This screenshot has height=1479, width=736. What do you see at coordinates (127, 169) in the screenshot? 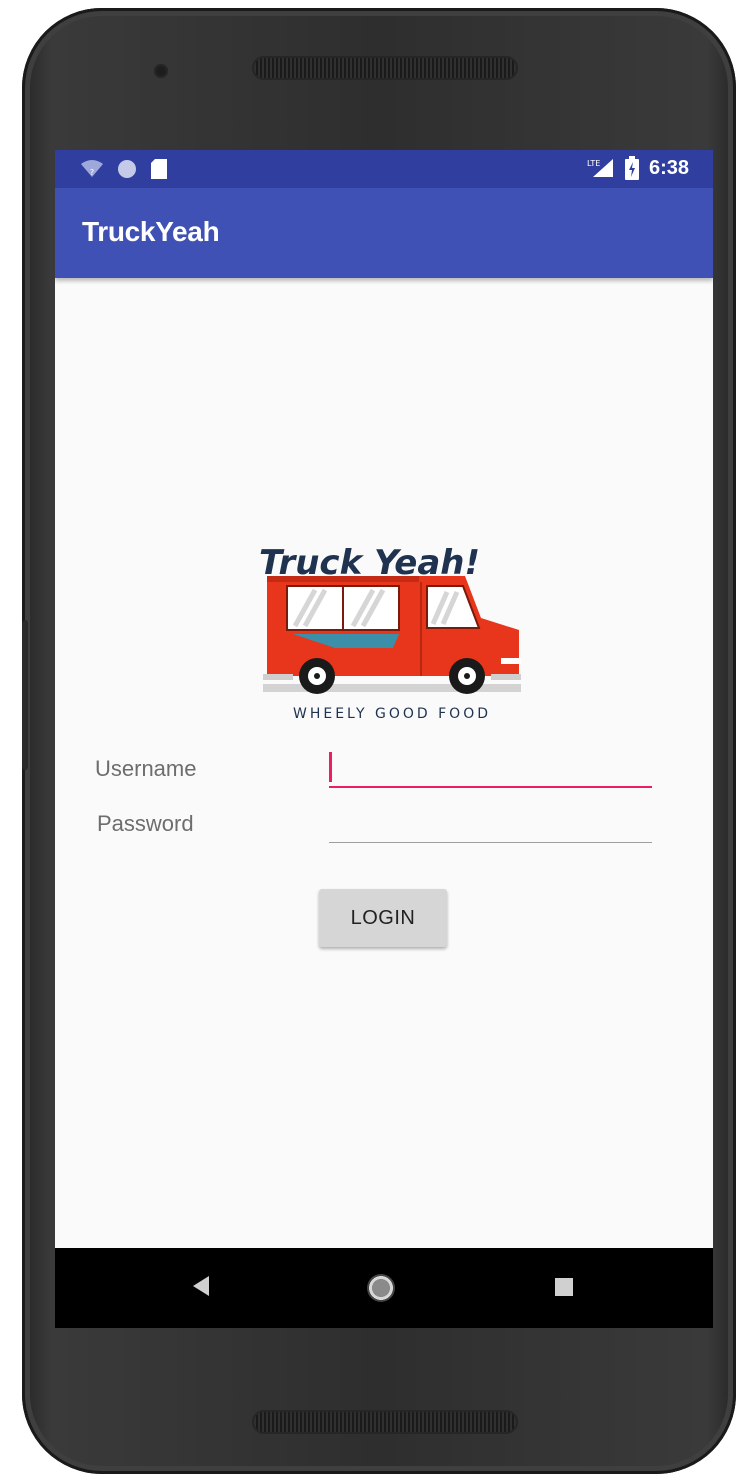
I see `data-saver-icon` at bounding box center [127, 169].